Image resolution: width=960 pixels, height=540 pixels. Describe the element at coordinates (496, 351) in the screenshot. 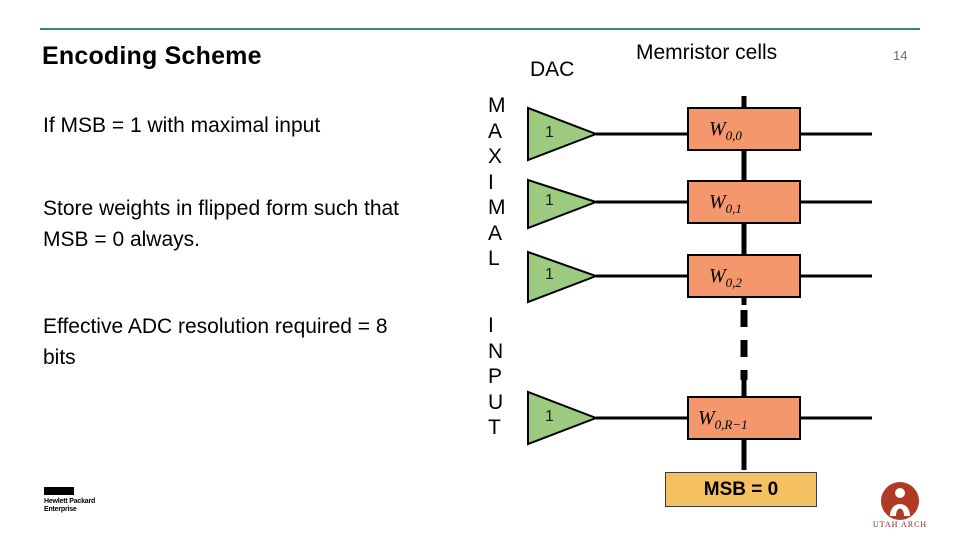

I see `vertical-letter: N` at that location.